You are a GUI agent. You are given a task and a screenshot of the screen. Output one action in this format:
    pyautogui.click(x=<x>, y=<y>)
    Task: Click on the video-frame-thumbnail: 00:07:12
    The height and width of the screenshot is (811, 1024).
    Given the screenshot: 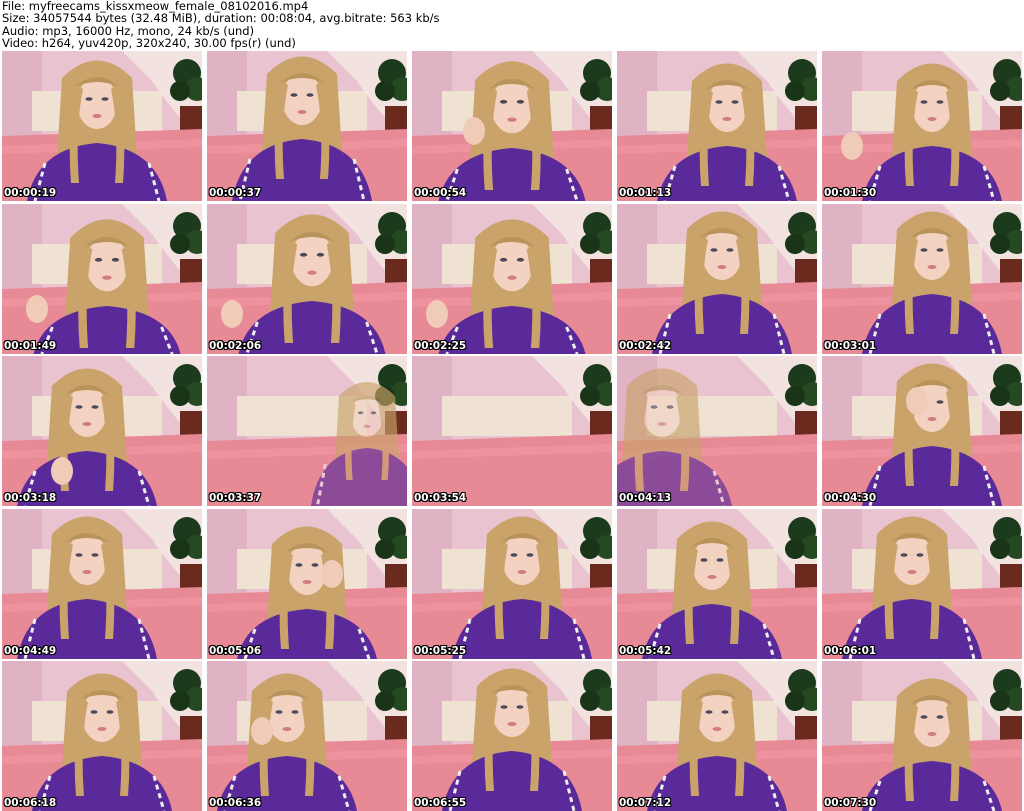 What is the action you would take?
    pyautogui.click(x=717, y=736)
    